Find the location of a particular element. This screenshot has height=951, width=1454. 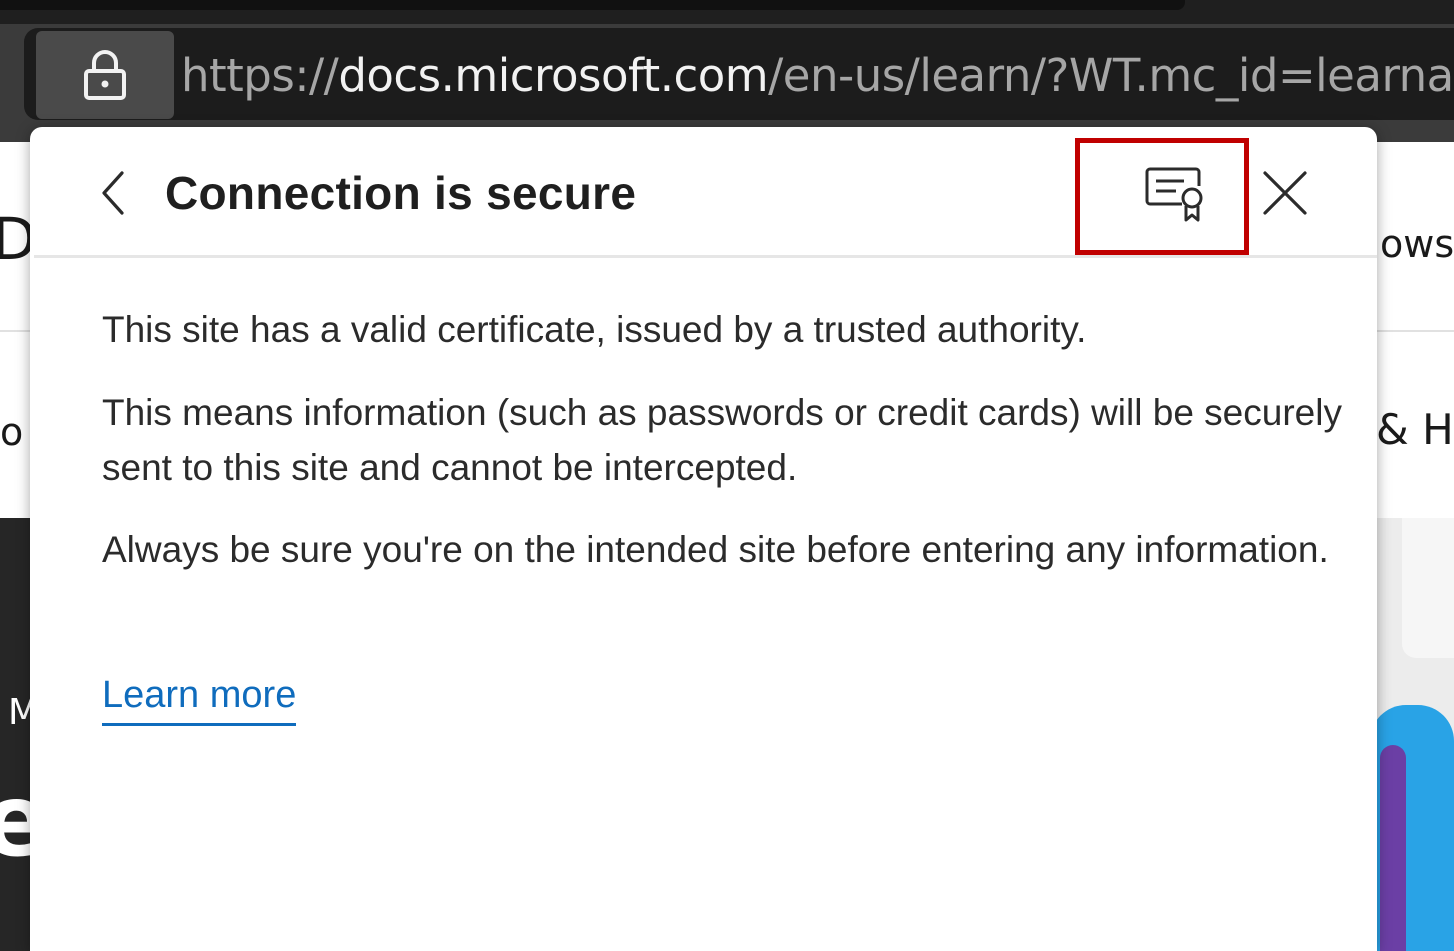

flyout-title: Connection is secure is located at coordinates (401, 193).